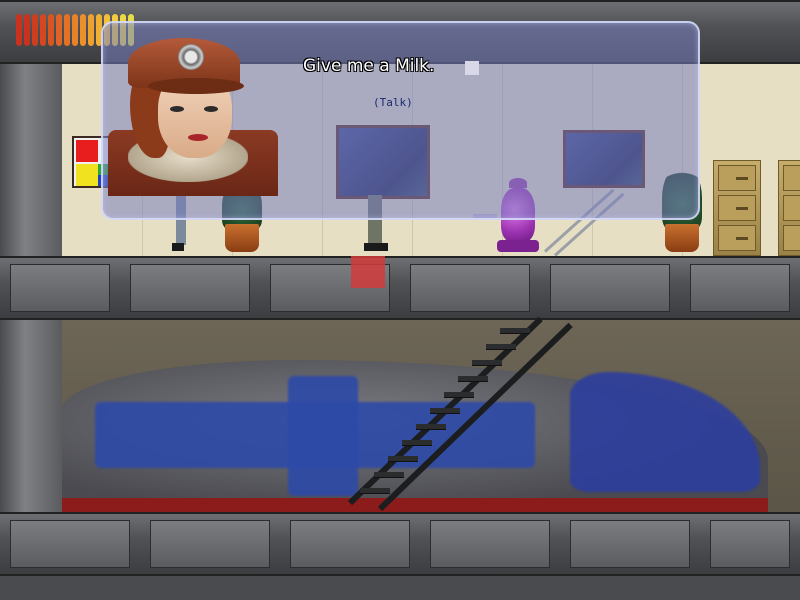 The width and height of the screenshot is (800, 600). What do you see at coordinates (472, 68) in the screenshot?
I see `continue-cursor-icon` at bounding box center [472, 68].